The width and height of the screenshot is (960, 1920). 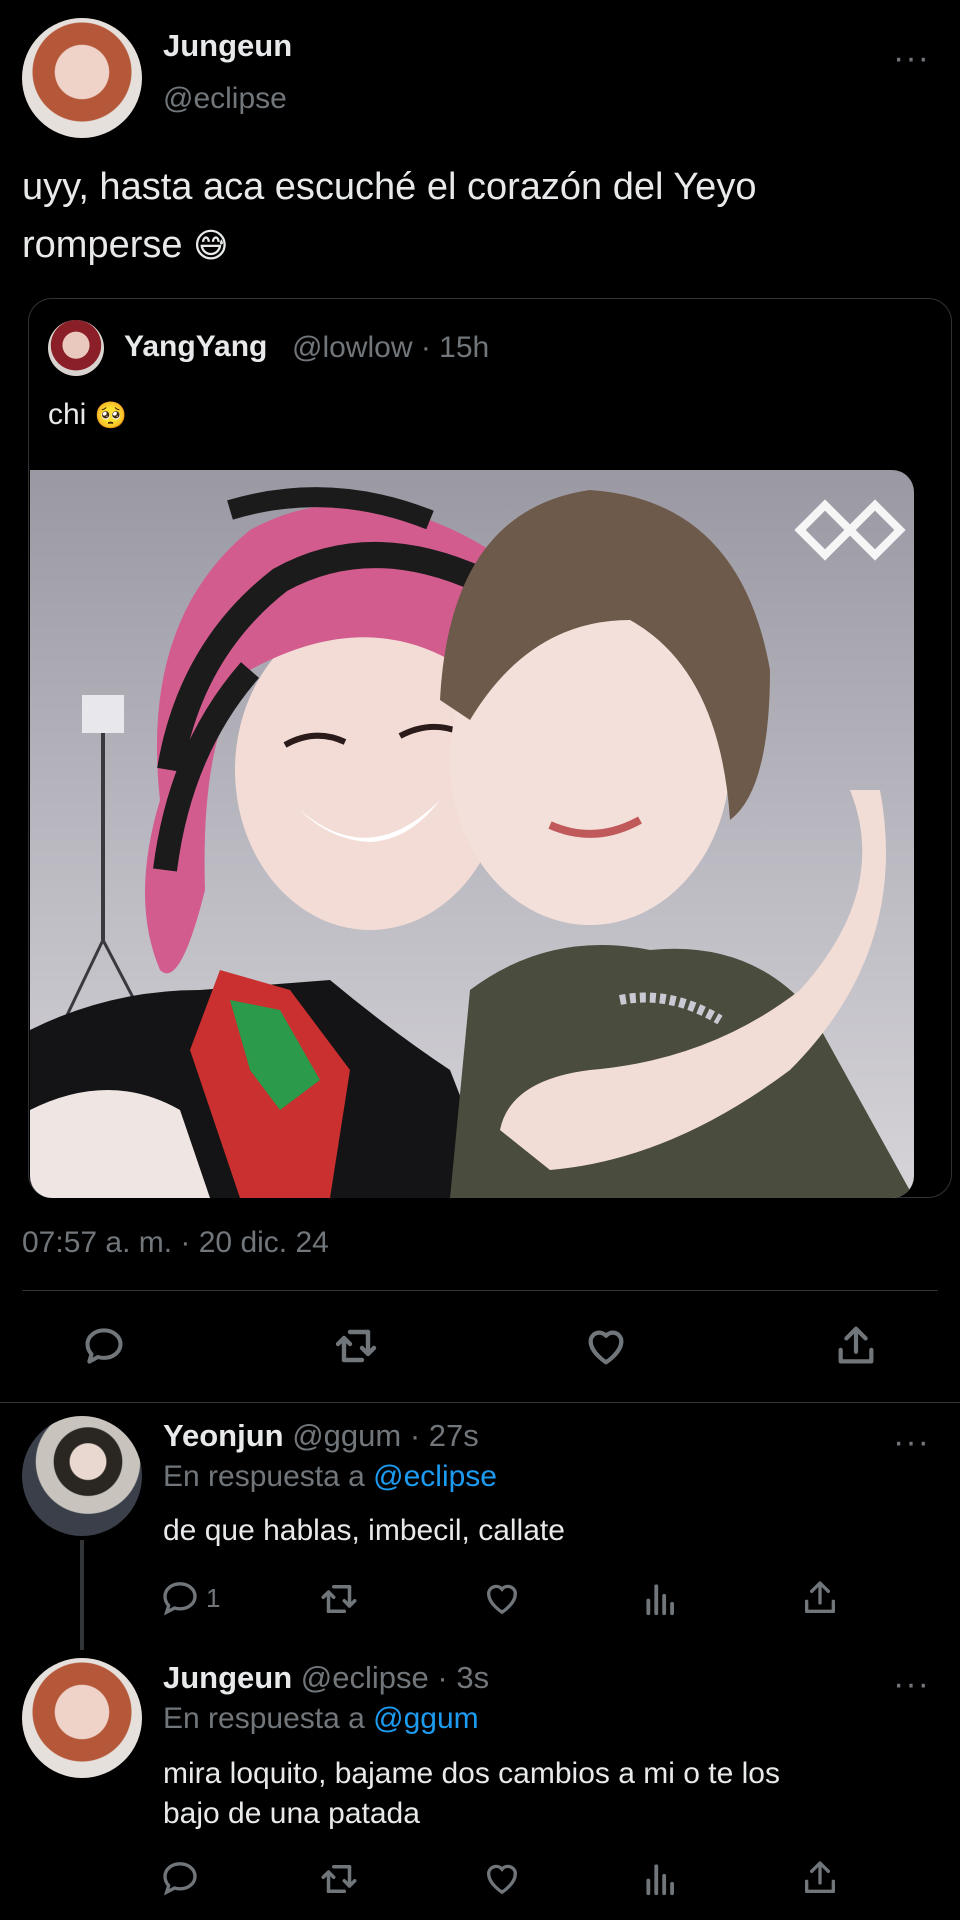 I want to click on quoted-author-meta: @lowlow · 15h, so click(x=390, y=348).